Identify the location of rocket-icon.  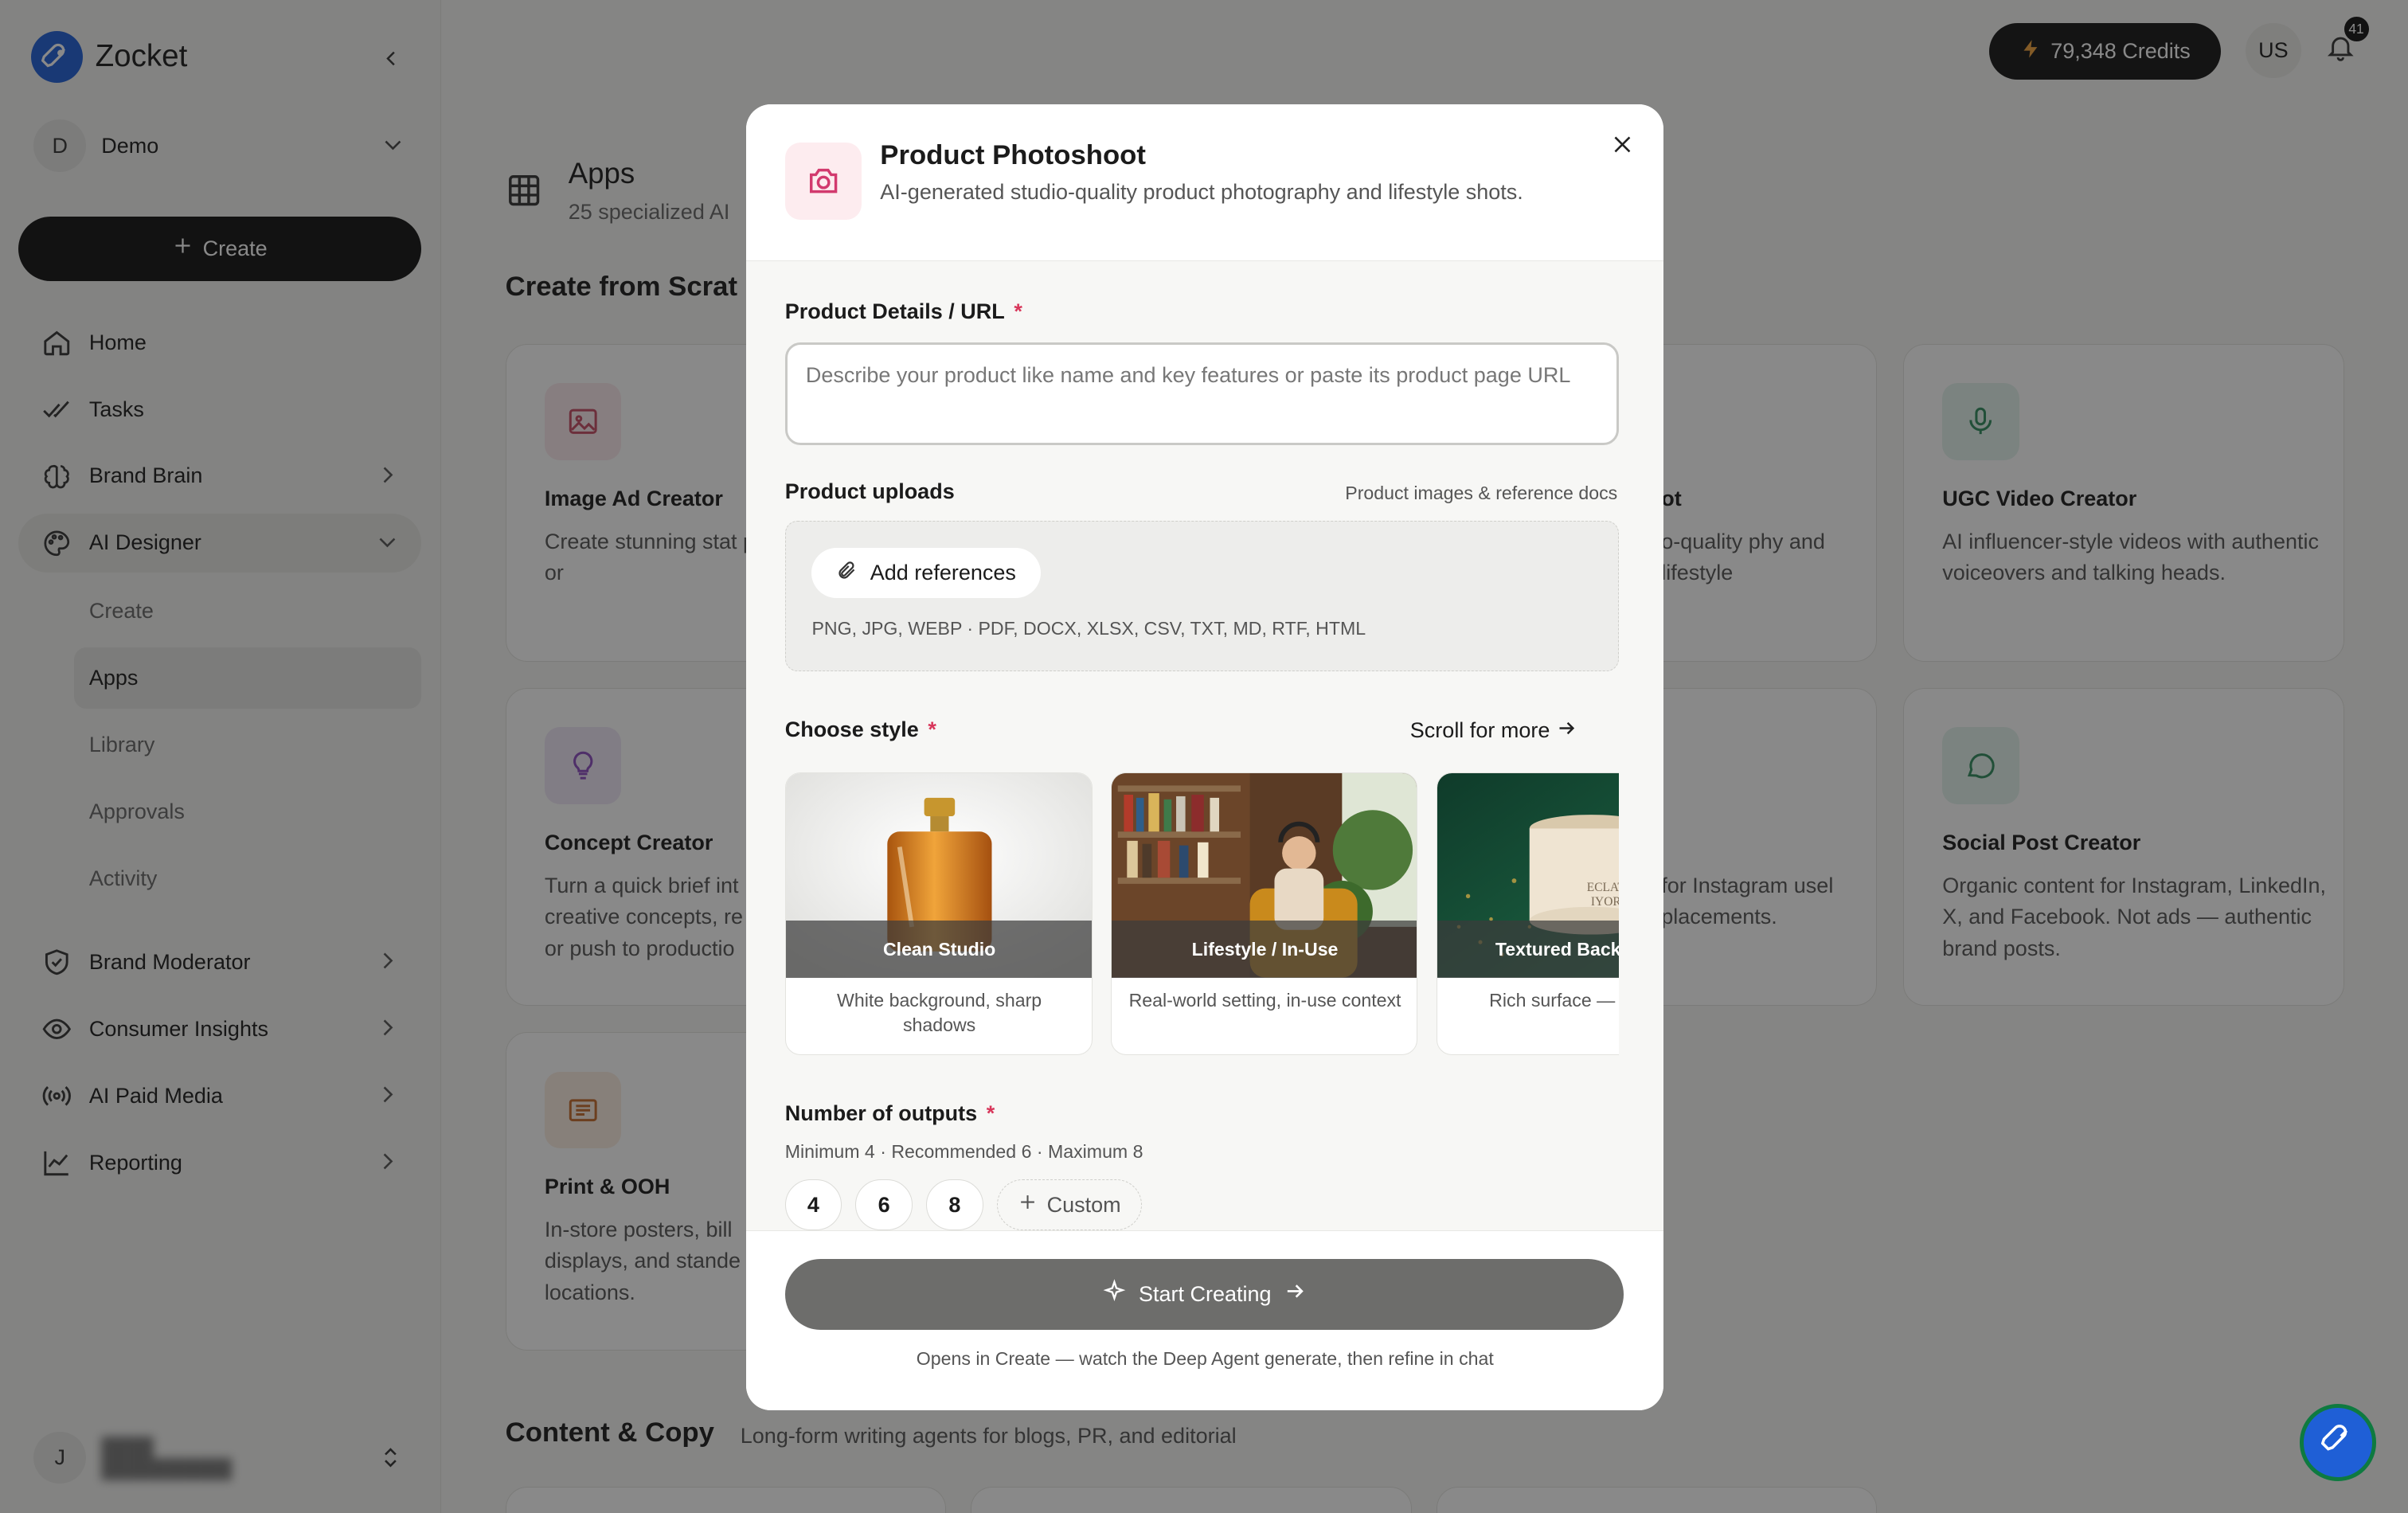
(2337, 1442).